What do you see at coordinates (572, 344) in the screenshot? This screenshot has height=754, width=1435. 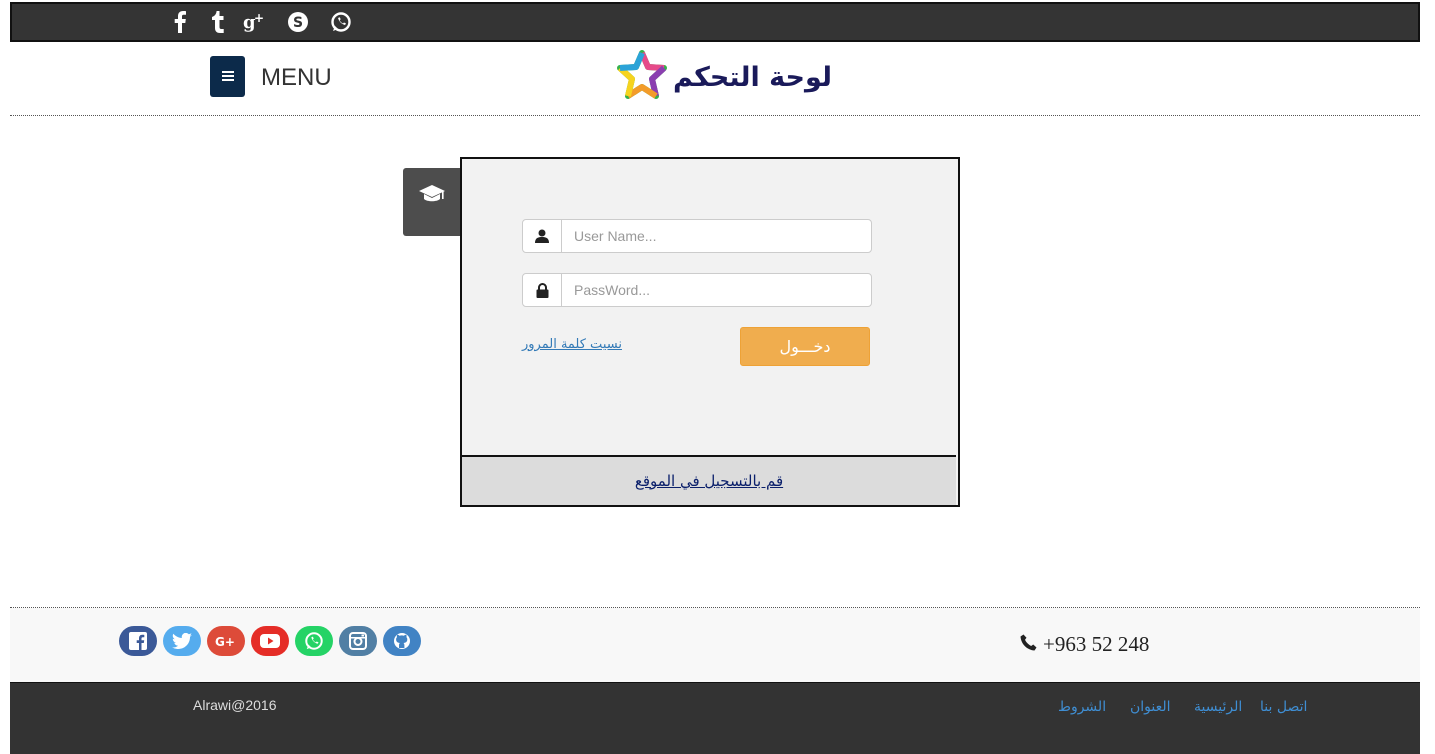 I see `forgot-password-link: نسيت كلمة المرور` at bounding box center [572, 344].